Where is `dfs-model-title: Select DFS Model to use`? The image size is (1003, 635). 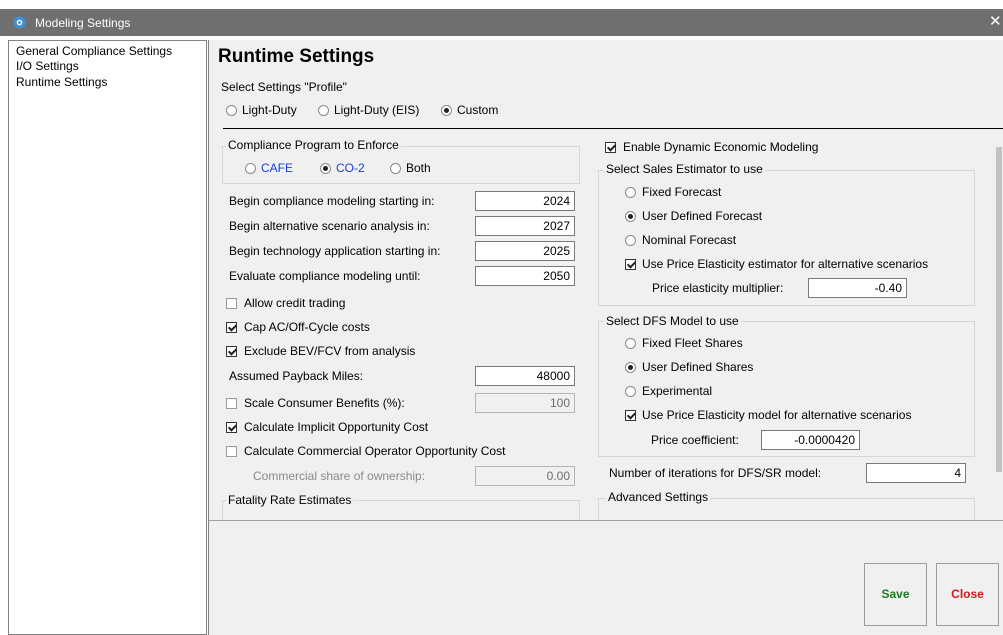 dfs-model-title: Select DFS Model to use is located at coordinates (672, 321).